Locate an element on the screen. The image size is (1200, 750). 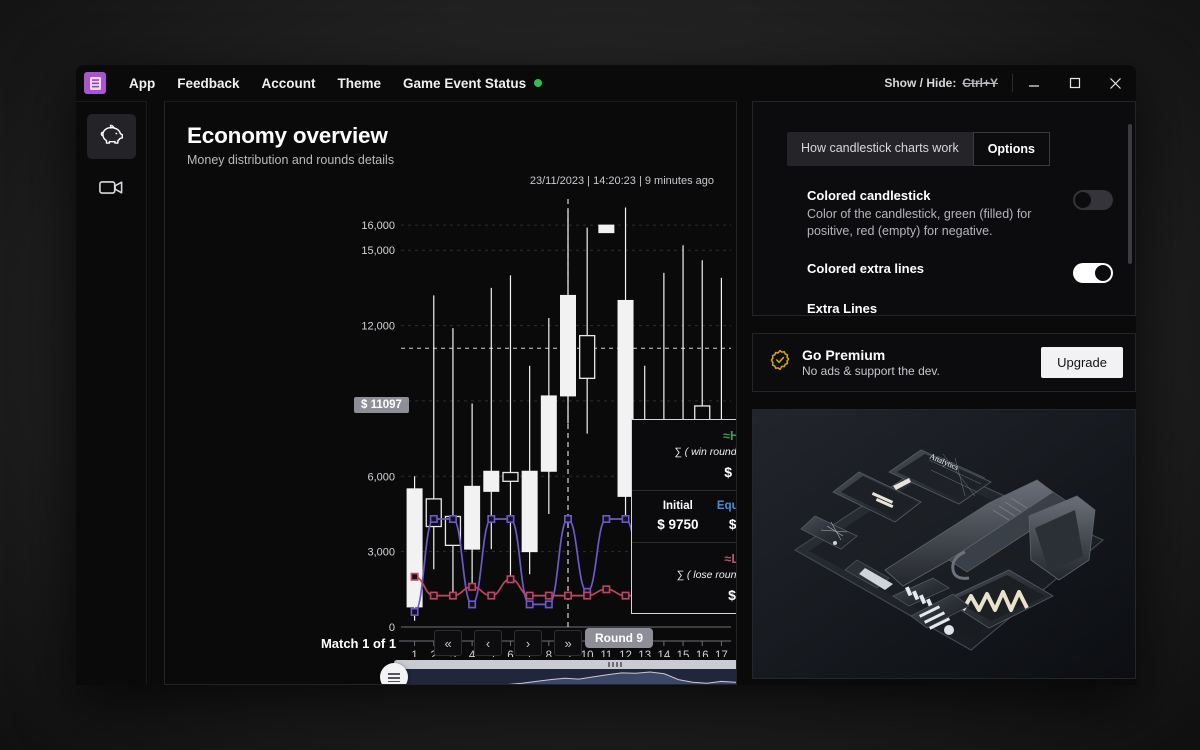
pager-next-button: › is located at coordinates (528, 643).